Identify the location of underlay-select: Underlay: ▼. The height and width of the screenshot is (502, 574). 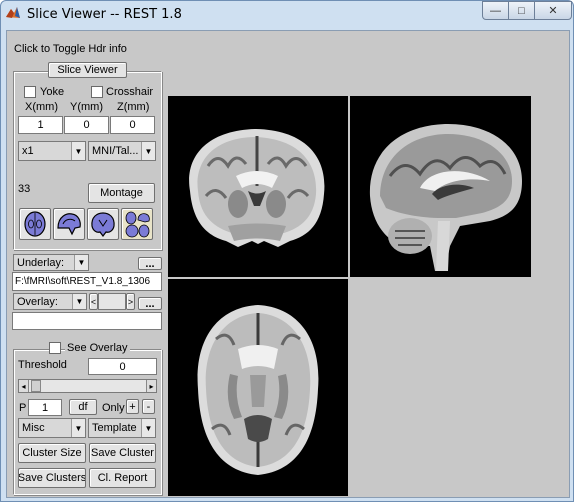
(51, 262).